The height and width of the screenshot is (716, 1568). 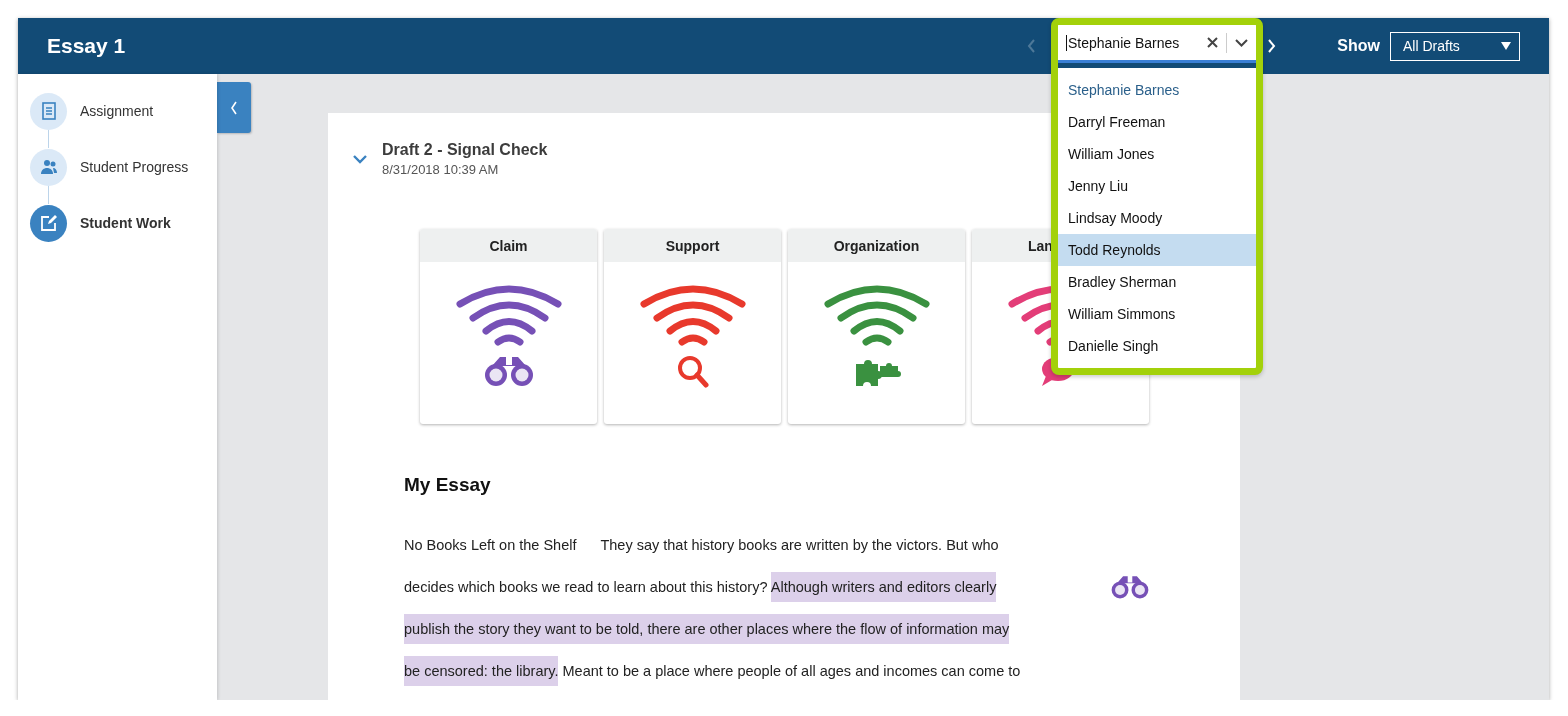 I want to click on student-option: Jenny Liu, so click(x=1157, y=186).